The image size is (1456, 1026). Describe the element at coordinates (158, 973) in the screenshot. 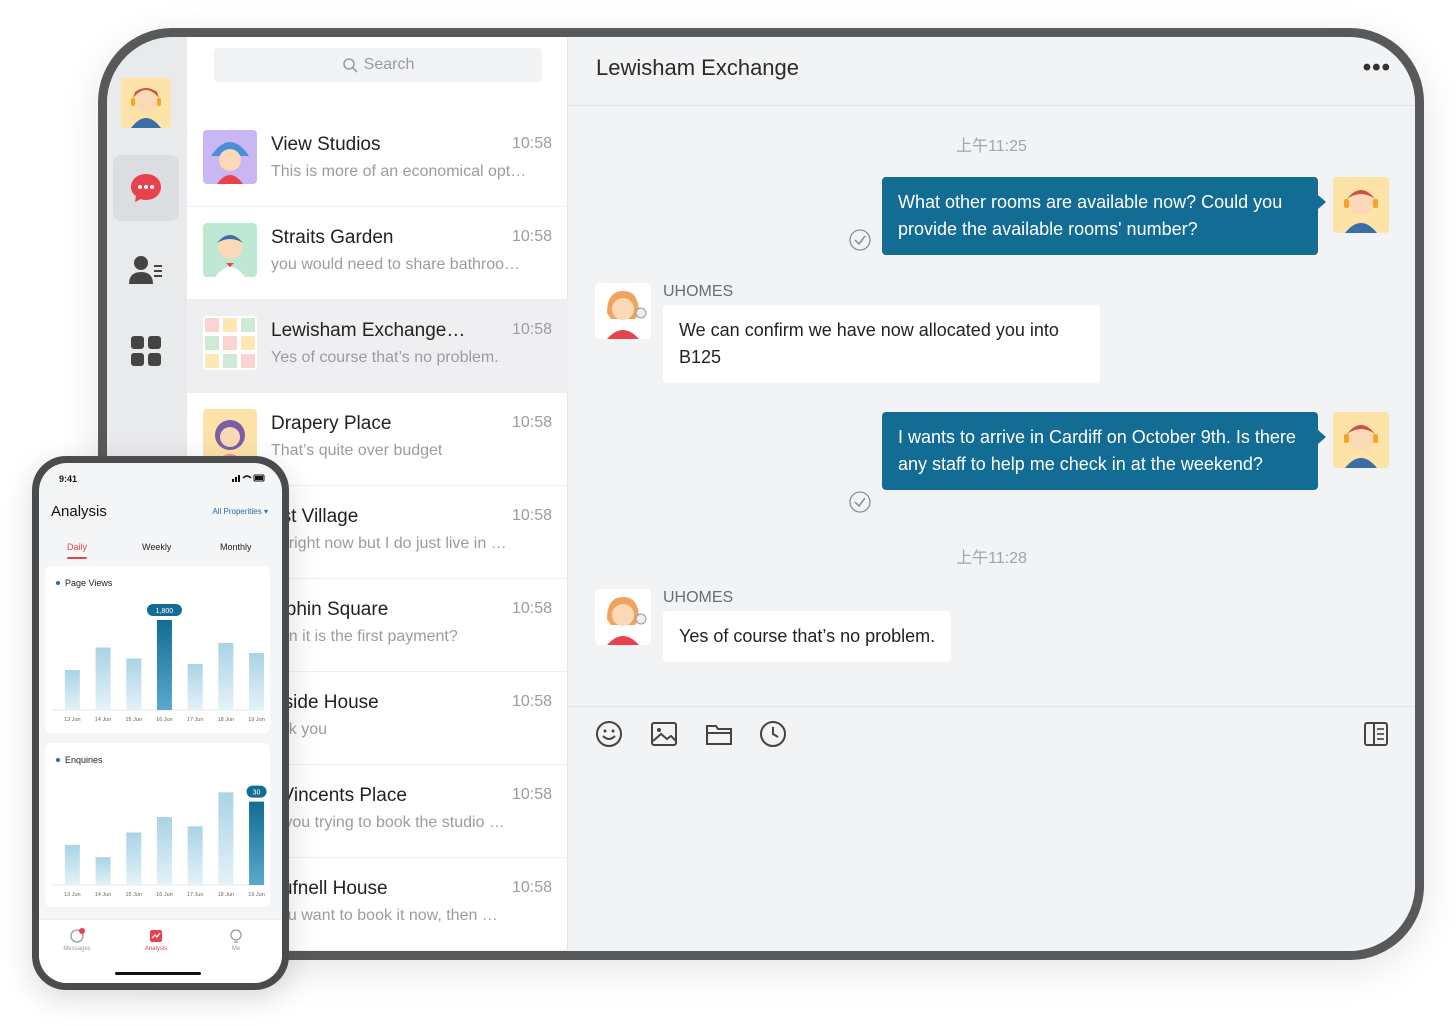

I see `home-indicator` at that location.